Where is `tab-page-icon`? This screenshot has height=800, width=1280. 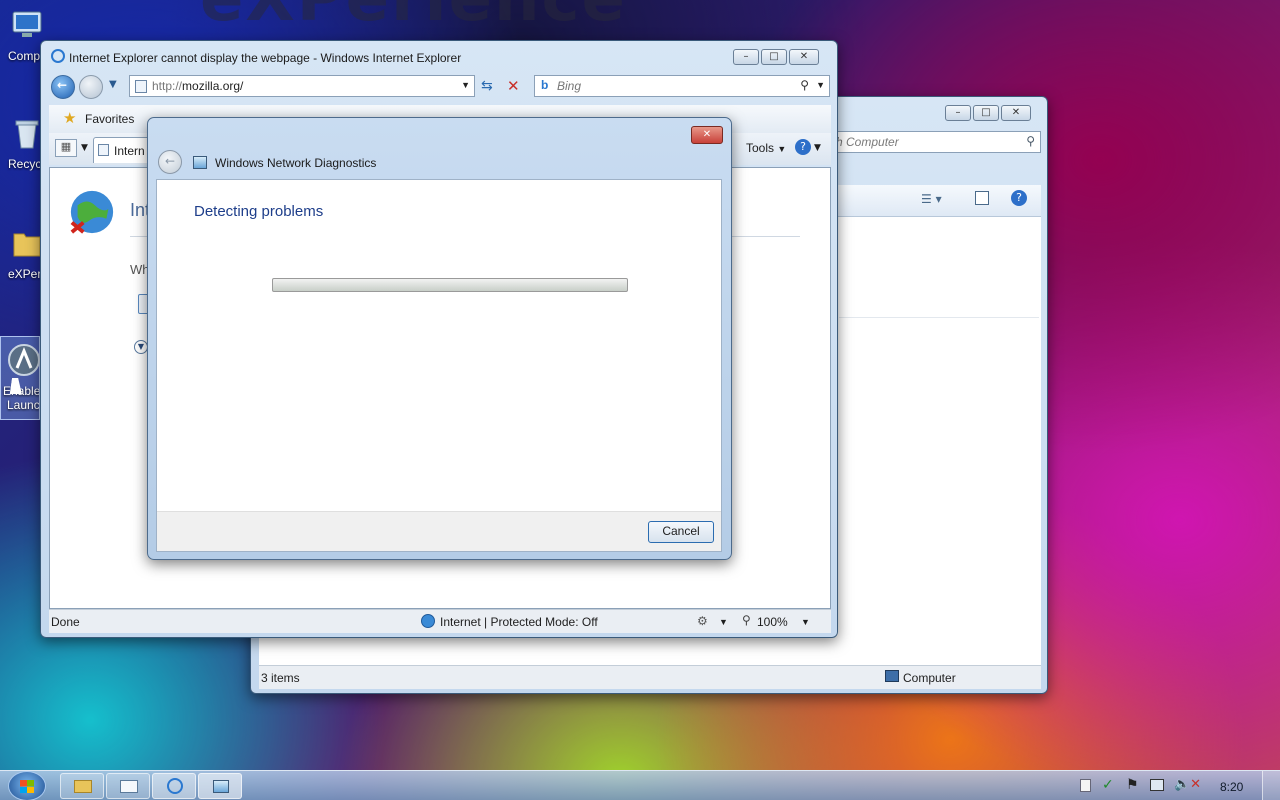
tab-page-icon is located at coordinates (103, 150).